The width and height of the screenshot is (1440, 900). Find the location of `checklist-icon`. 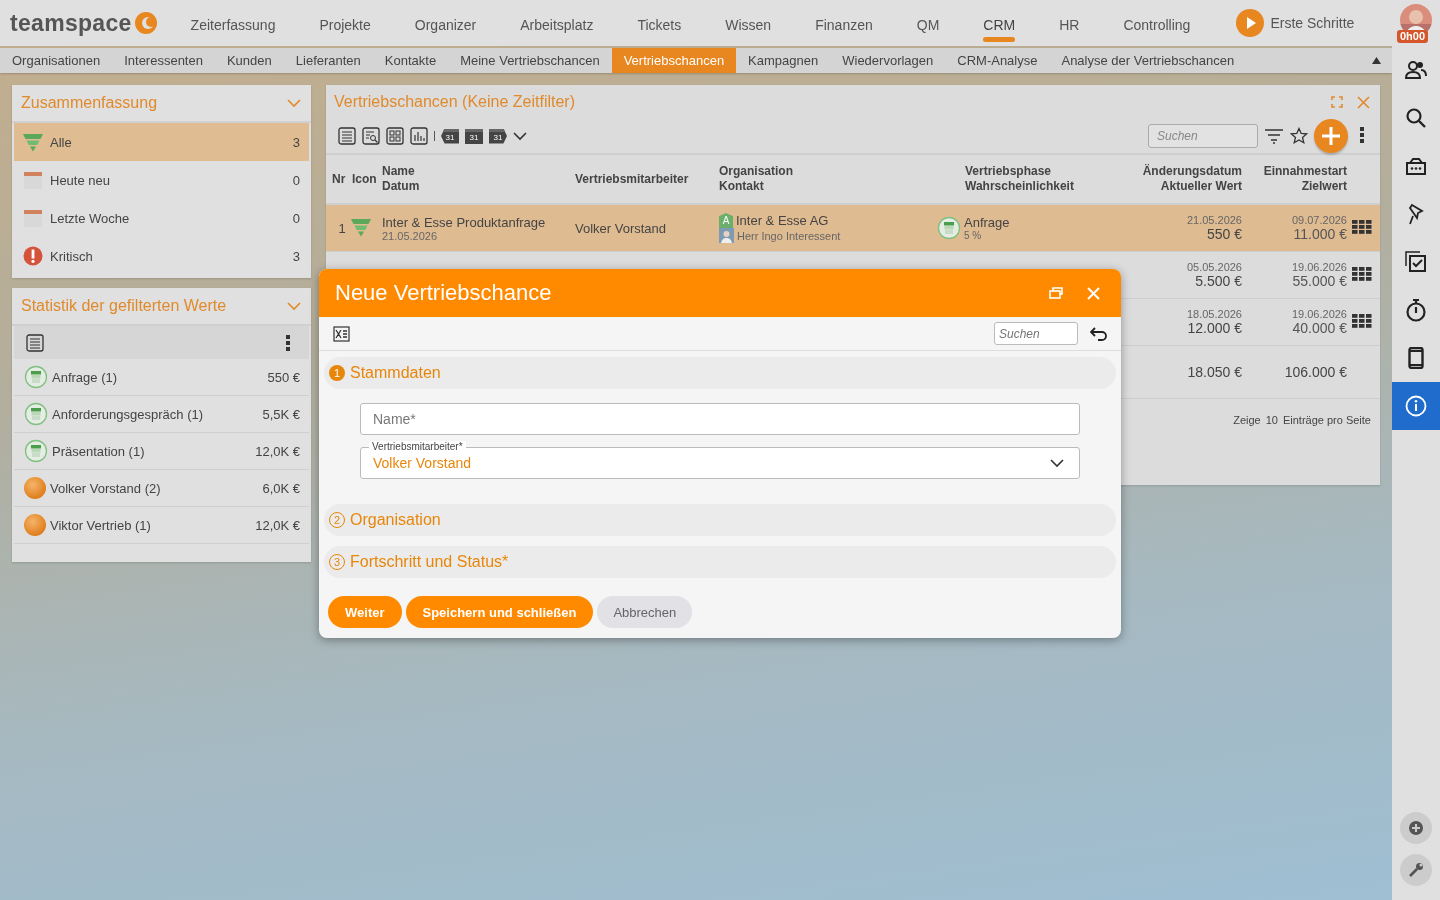

checklist-icon is located at coordinates (1416, 262).